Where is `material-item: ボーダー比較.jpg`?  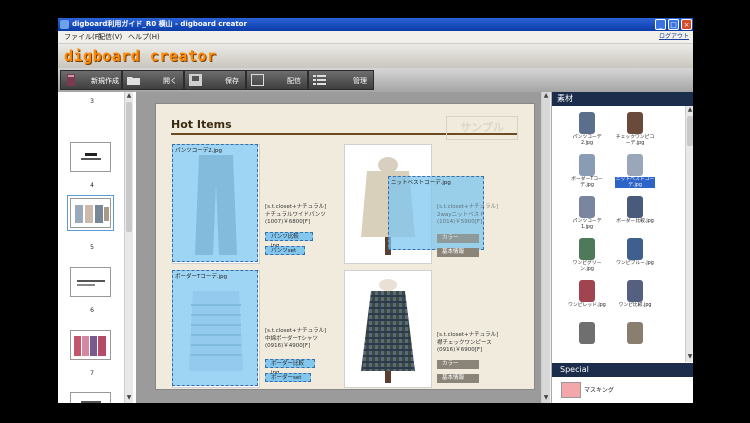
material-item: ボーダー比較.jpg is located at coordinates (635, 212).